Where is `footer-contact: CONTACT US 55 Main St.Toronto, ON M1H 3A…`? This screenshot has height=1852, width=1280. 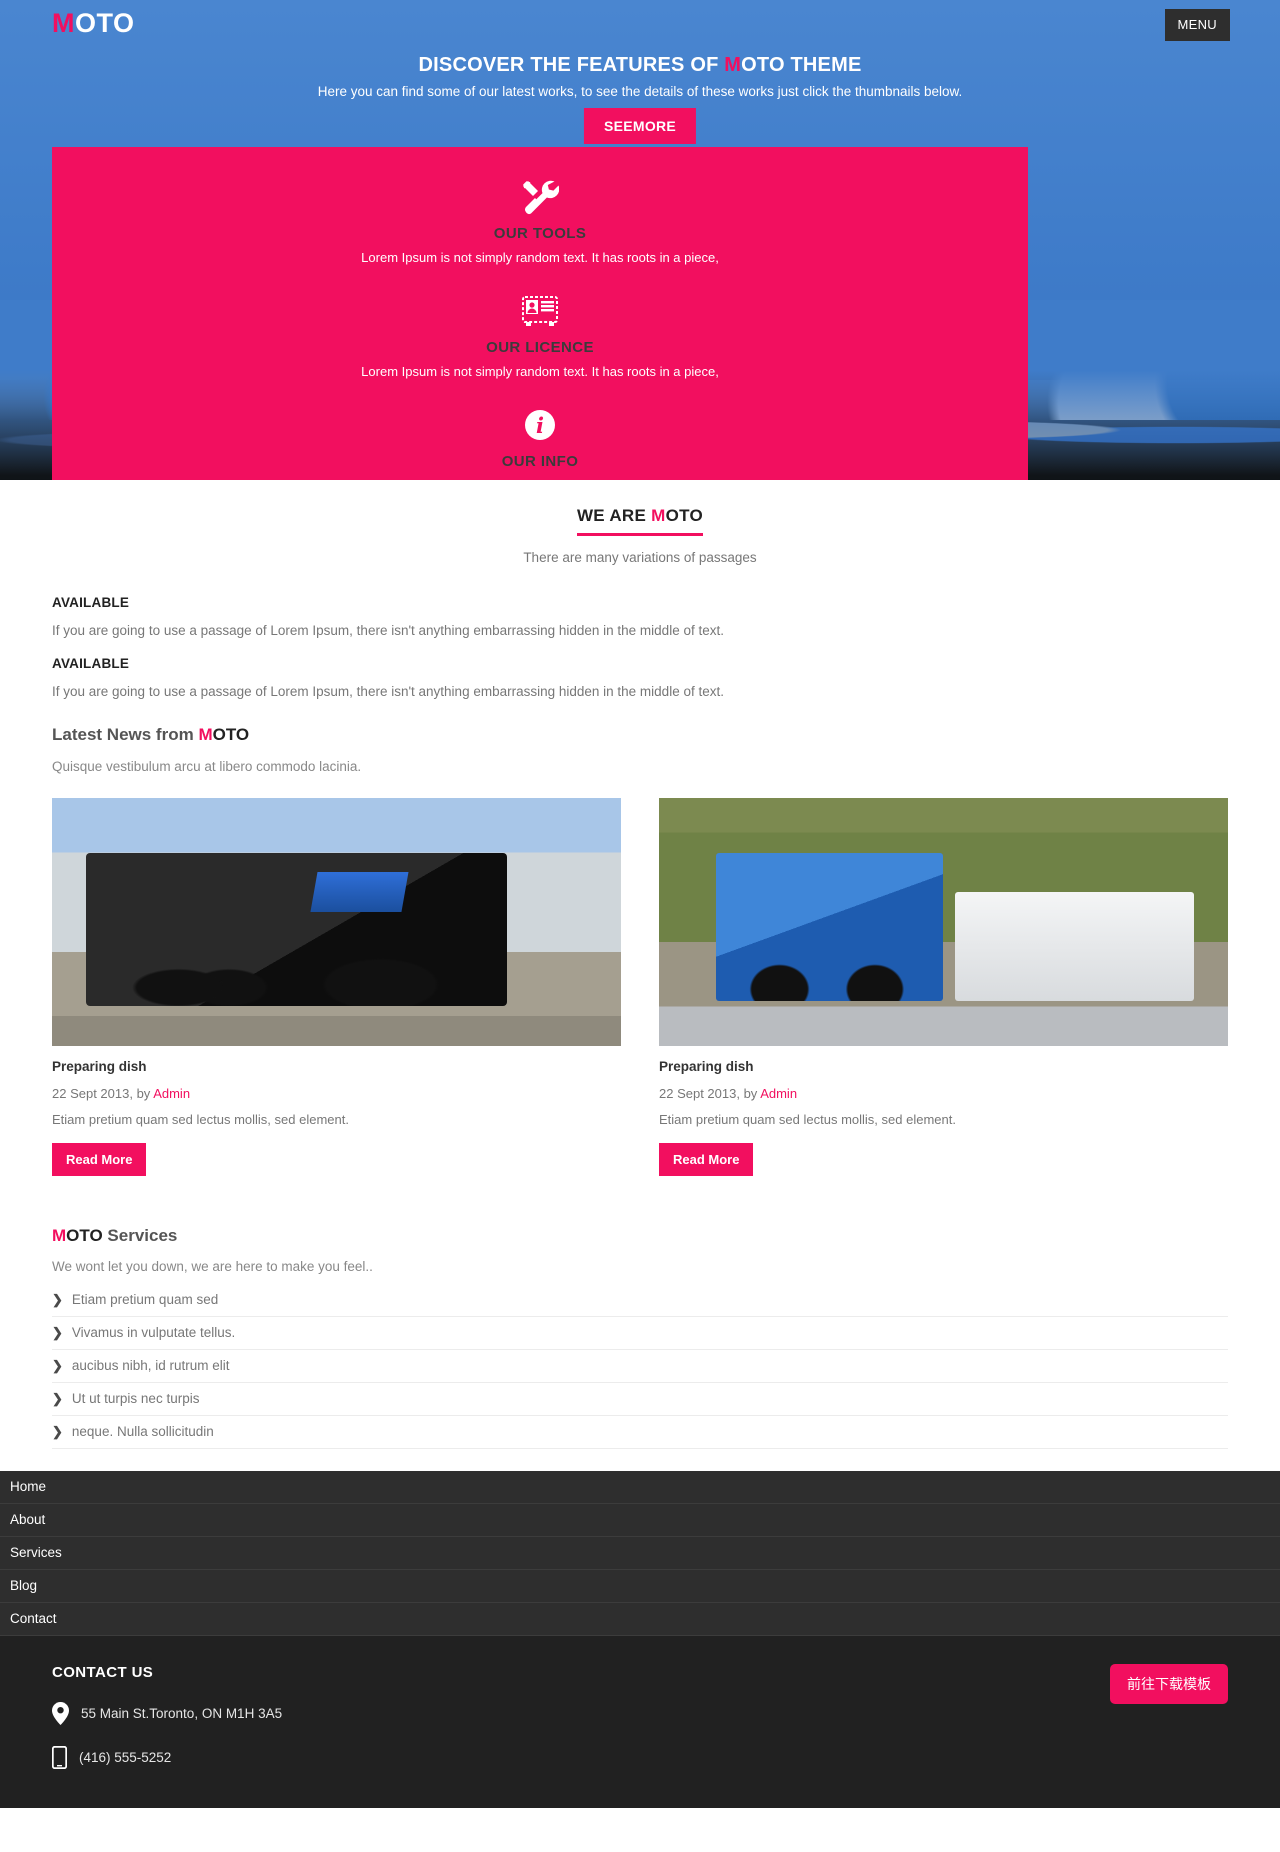
footer-contact: CONTACT US 55 Main St.Toronto, ON M1H 3A… is located at coordinates (640, 1722).